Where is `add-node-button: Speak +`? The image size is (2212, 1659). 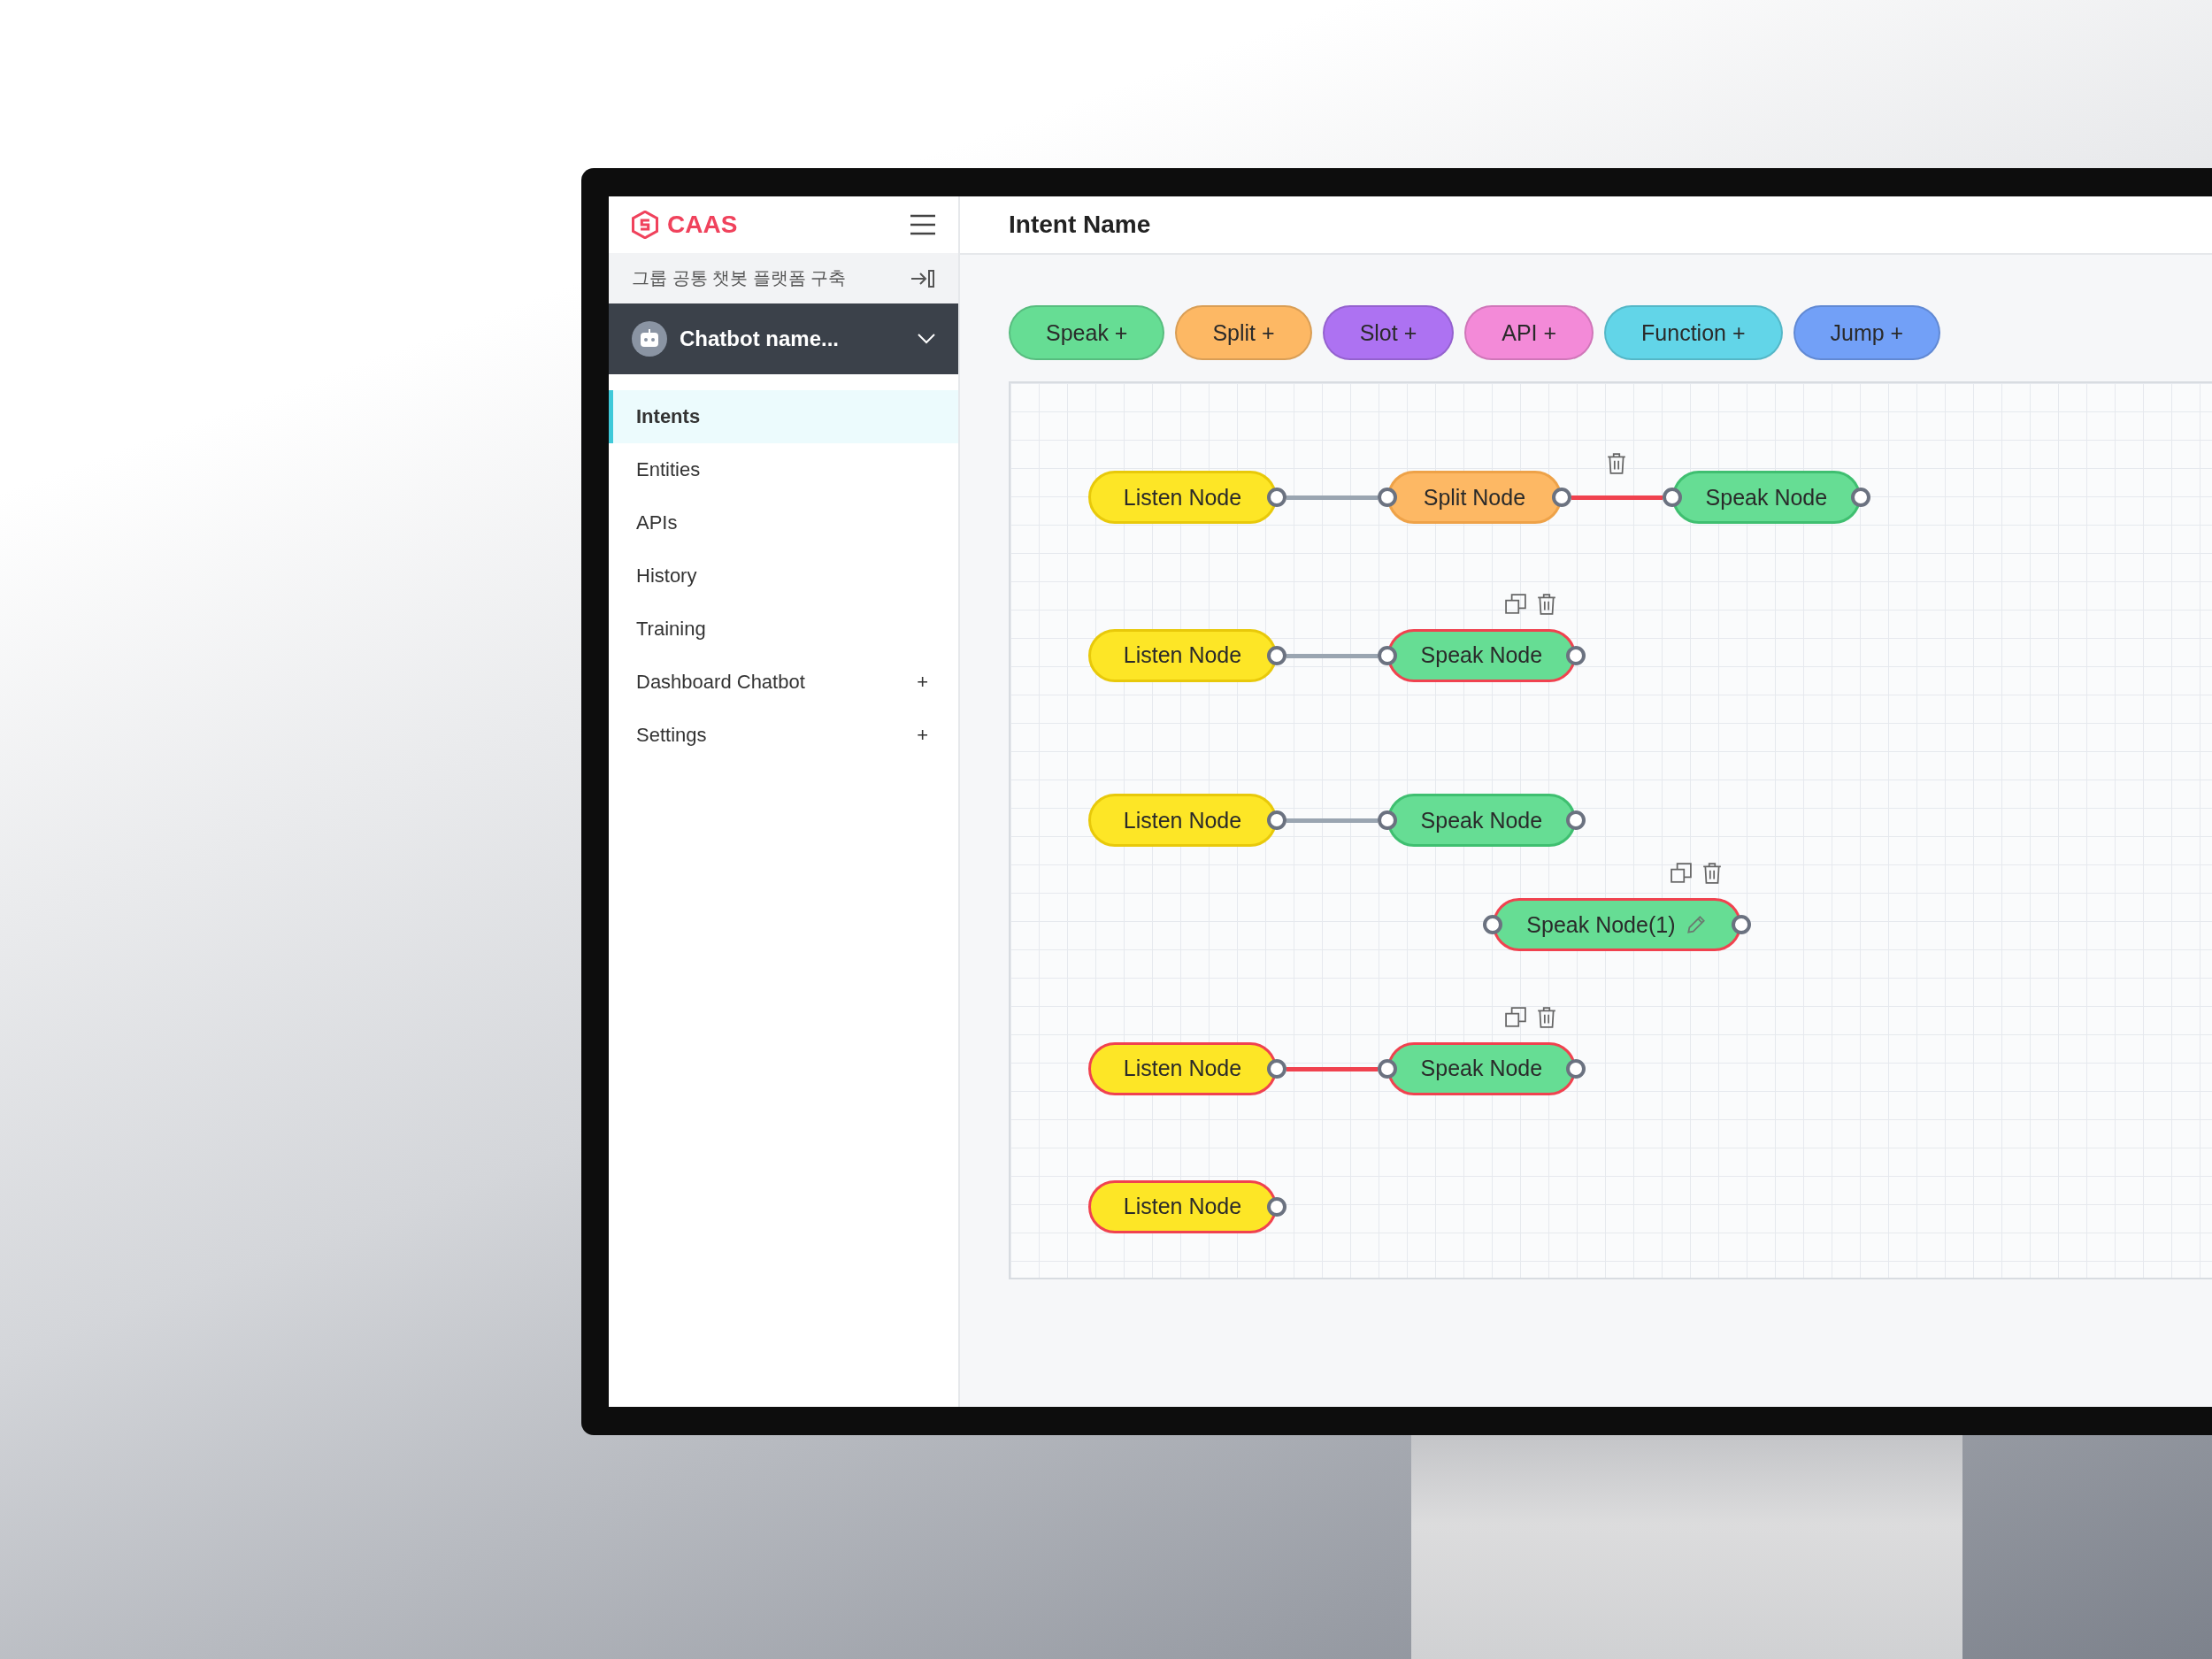
add-node-button: Speak + is located at coordinates (1087, 333).